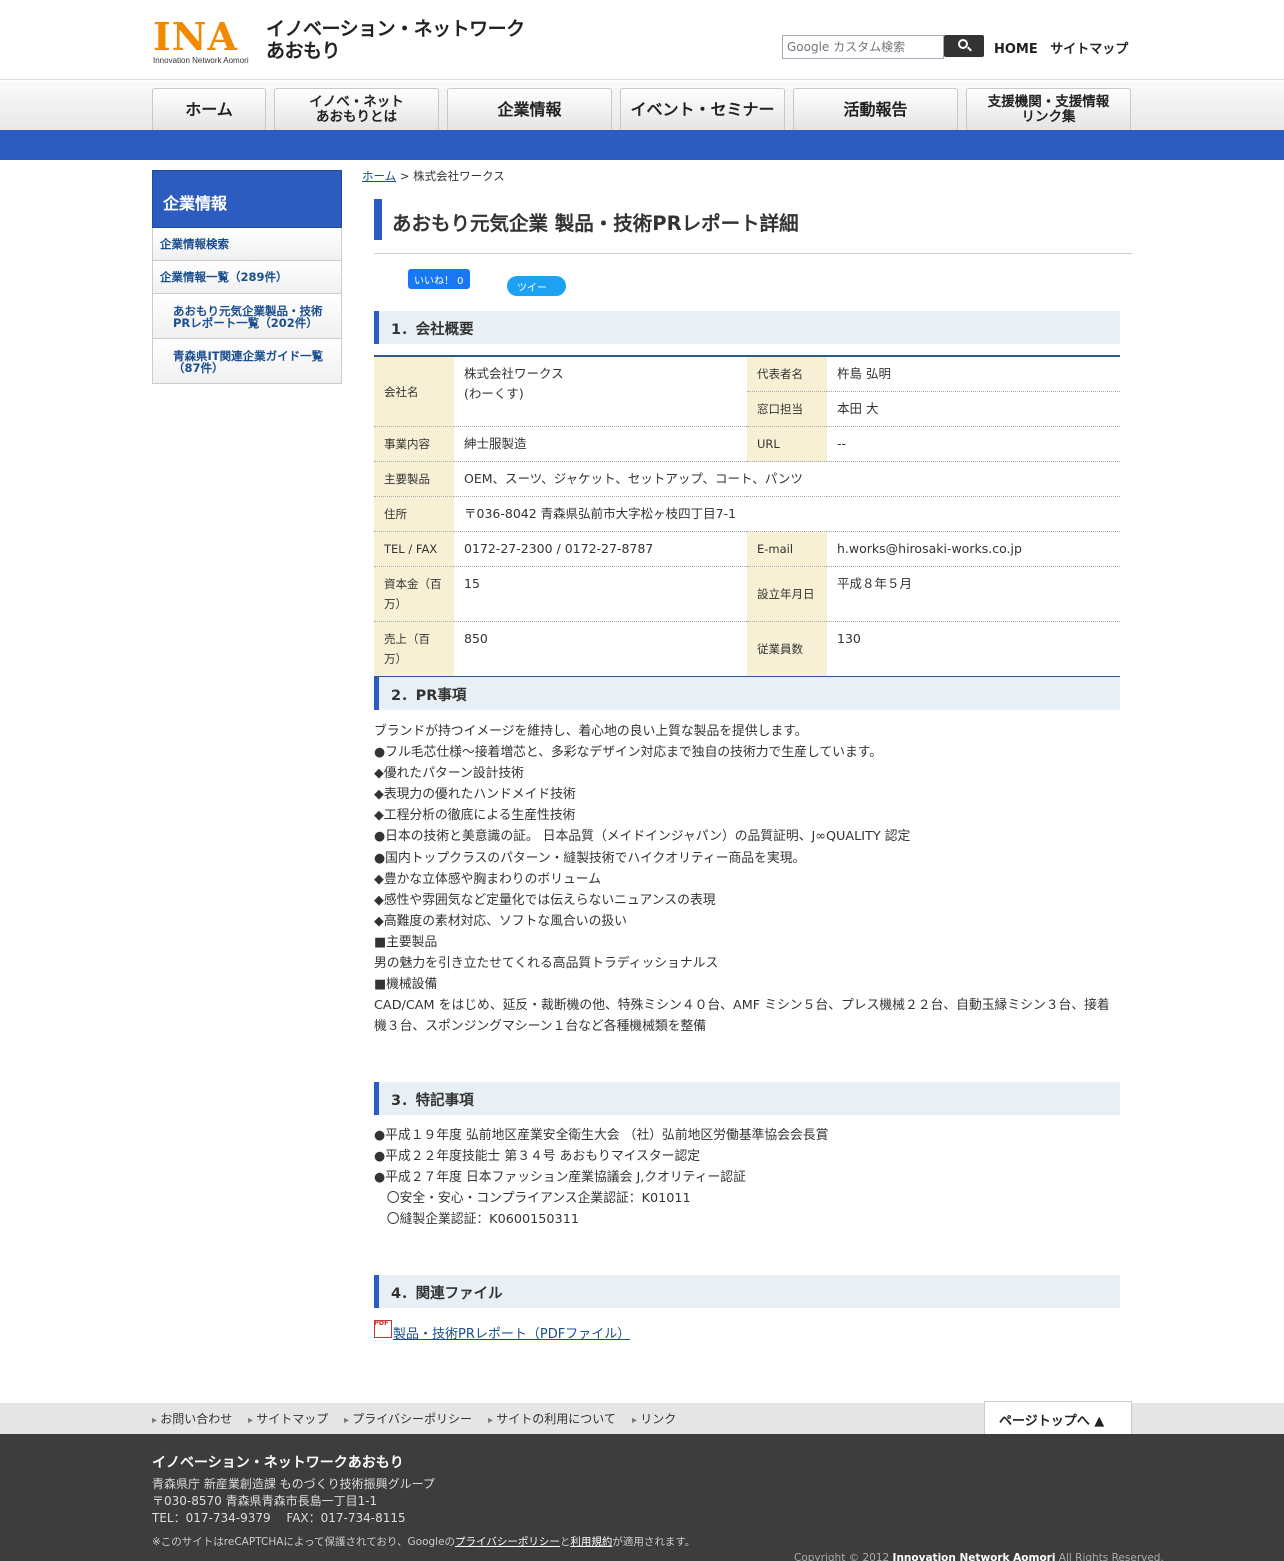  What do you see at coordinates (439, 281) in the screenshot?
I see `facebook-like-label: いいね！ 0` at bounding box center [439, 281].